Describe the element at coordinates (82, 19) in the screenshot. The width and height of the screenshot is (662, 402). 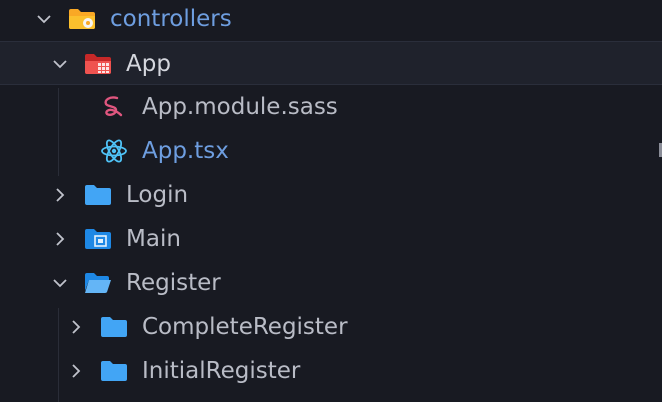
I see `folder-config-icon` at that location.